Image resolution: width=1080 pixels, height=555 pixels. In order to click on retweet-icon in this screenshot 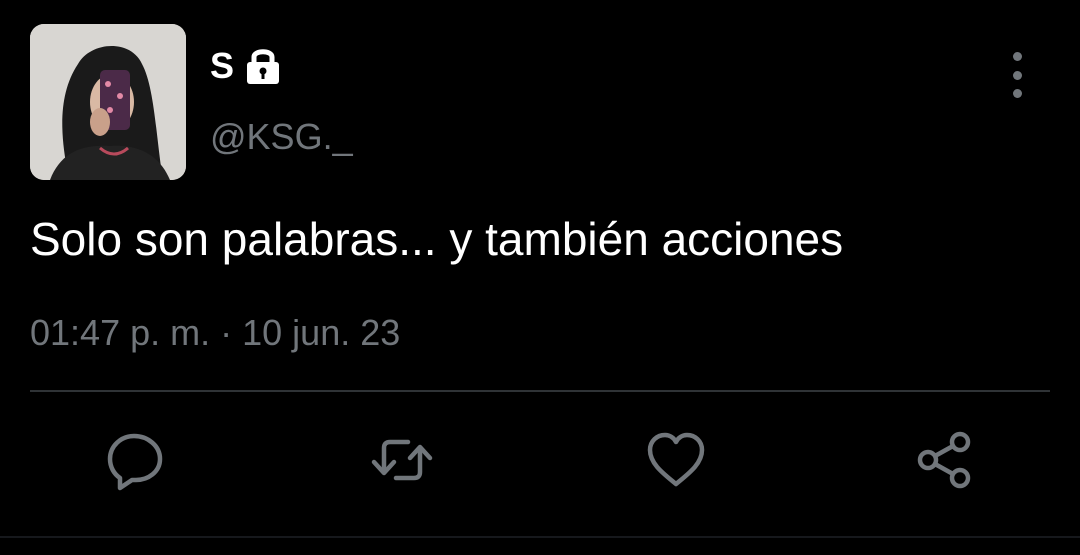, I will do `click(402, 460)`.